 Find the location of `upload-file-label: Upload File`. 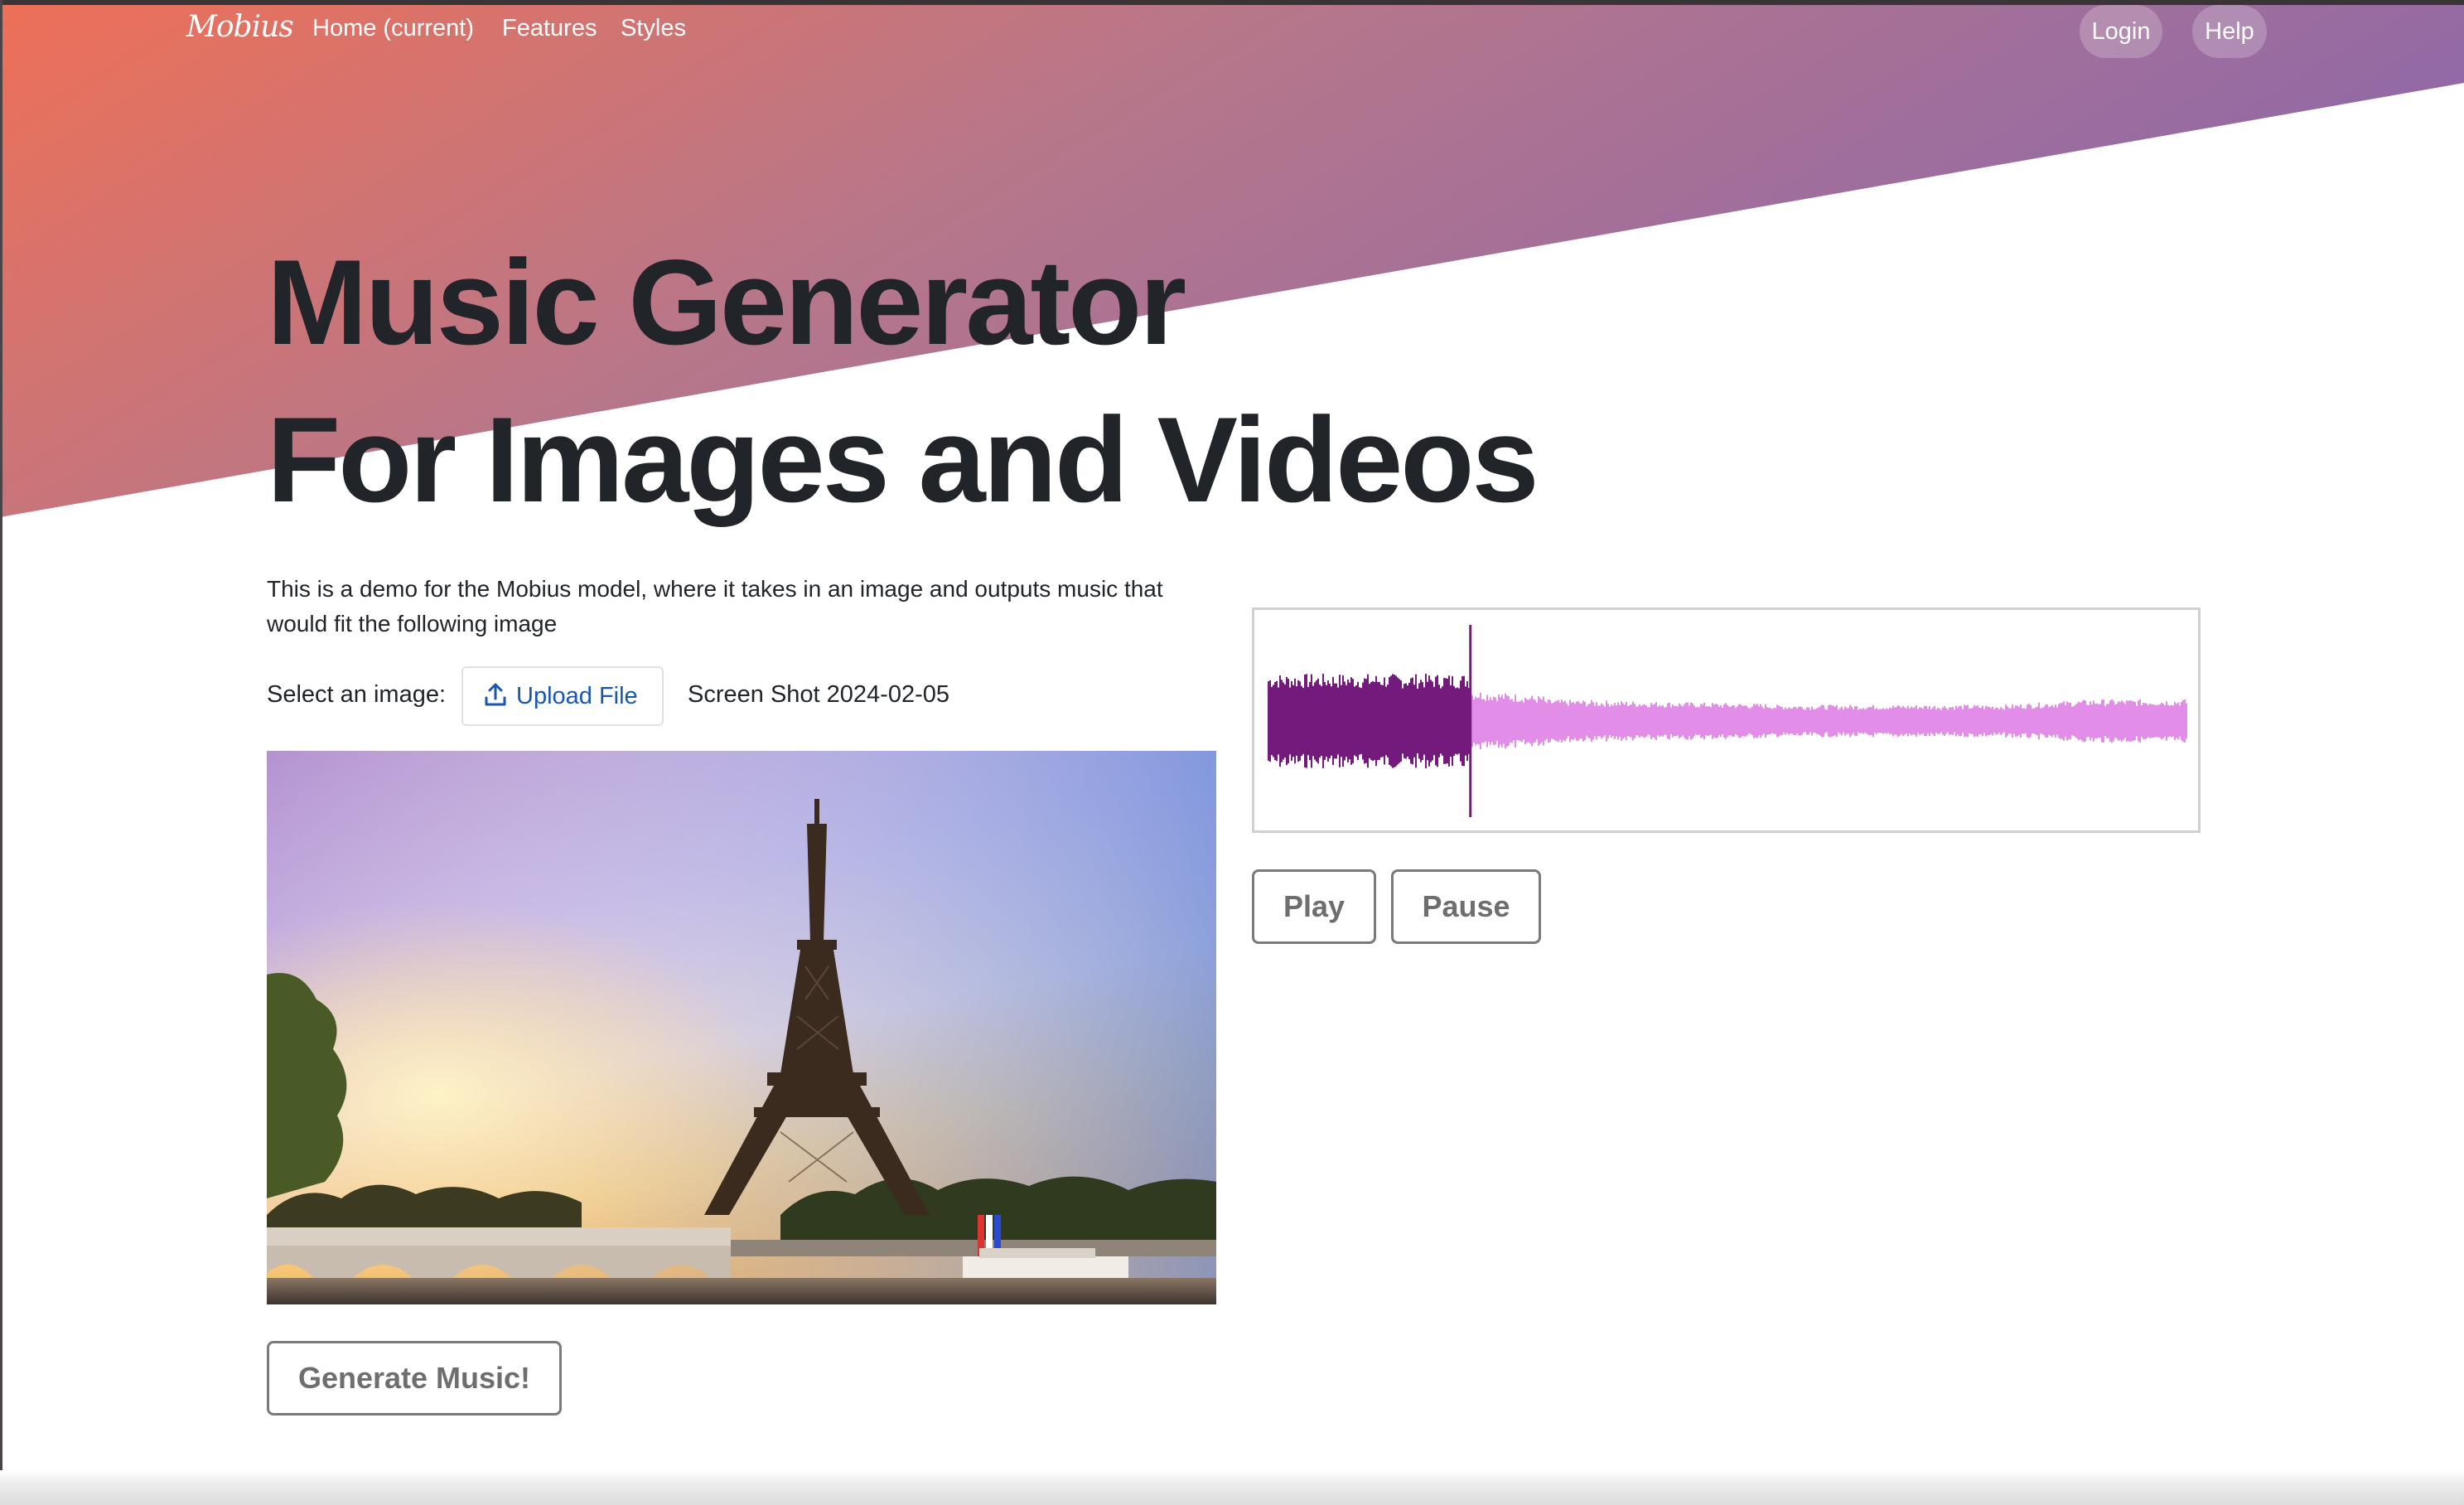

upload-file-label: Upload File is located at coordinates (577, 696).